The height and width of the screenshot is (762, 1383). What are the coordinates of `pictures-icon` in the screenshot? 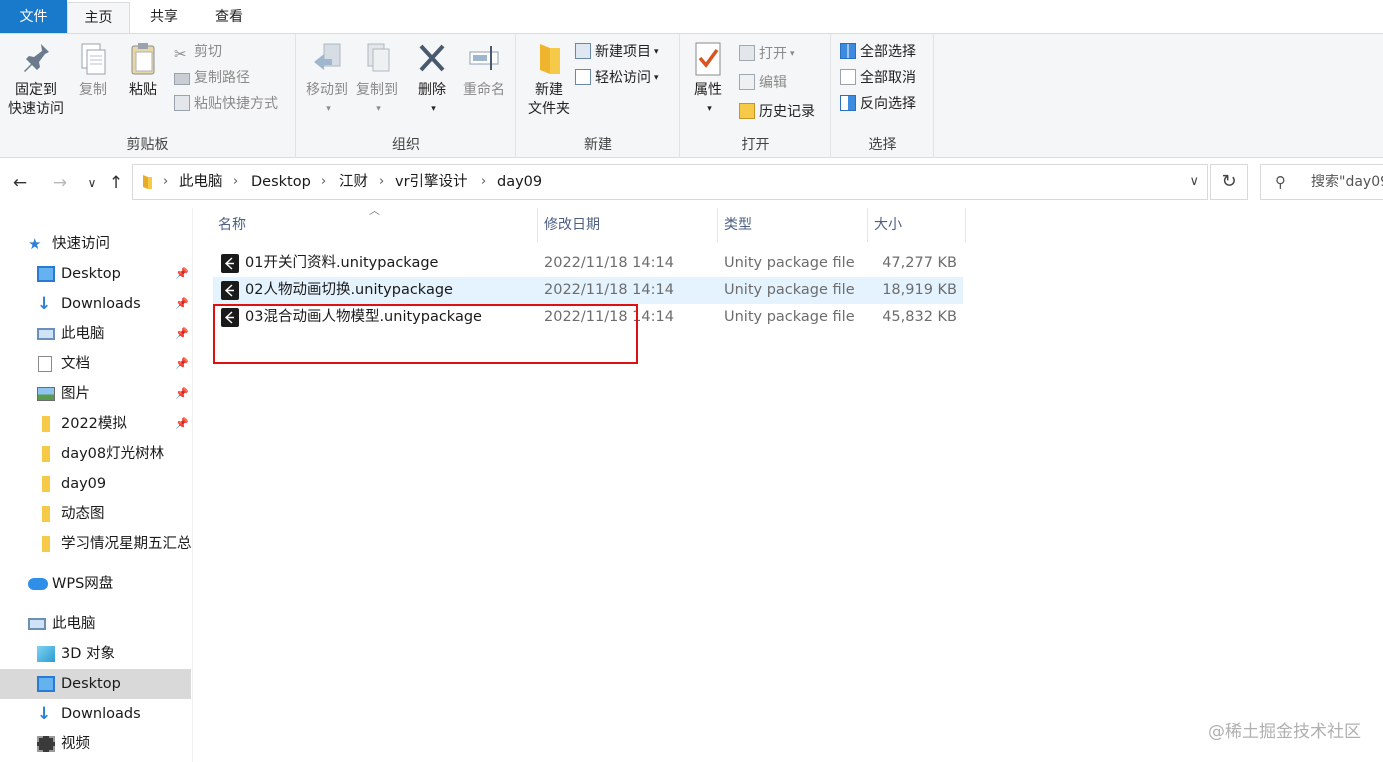 It's located at (46, 394).